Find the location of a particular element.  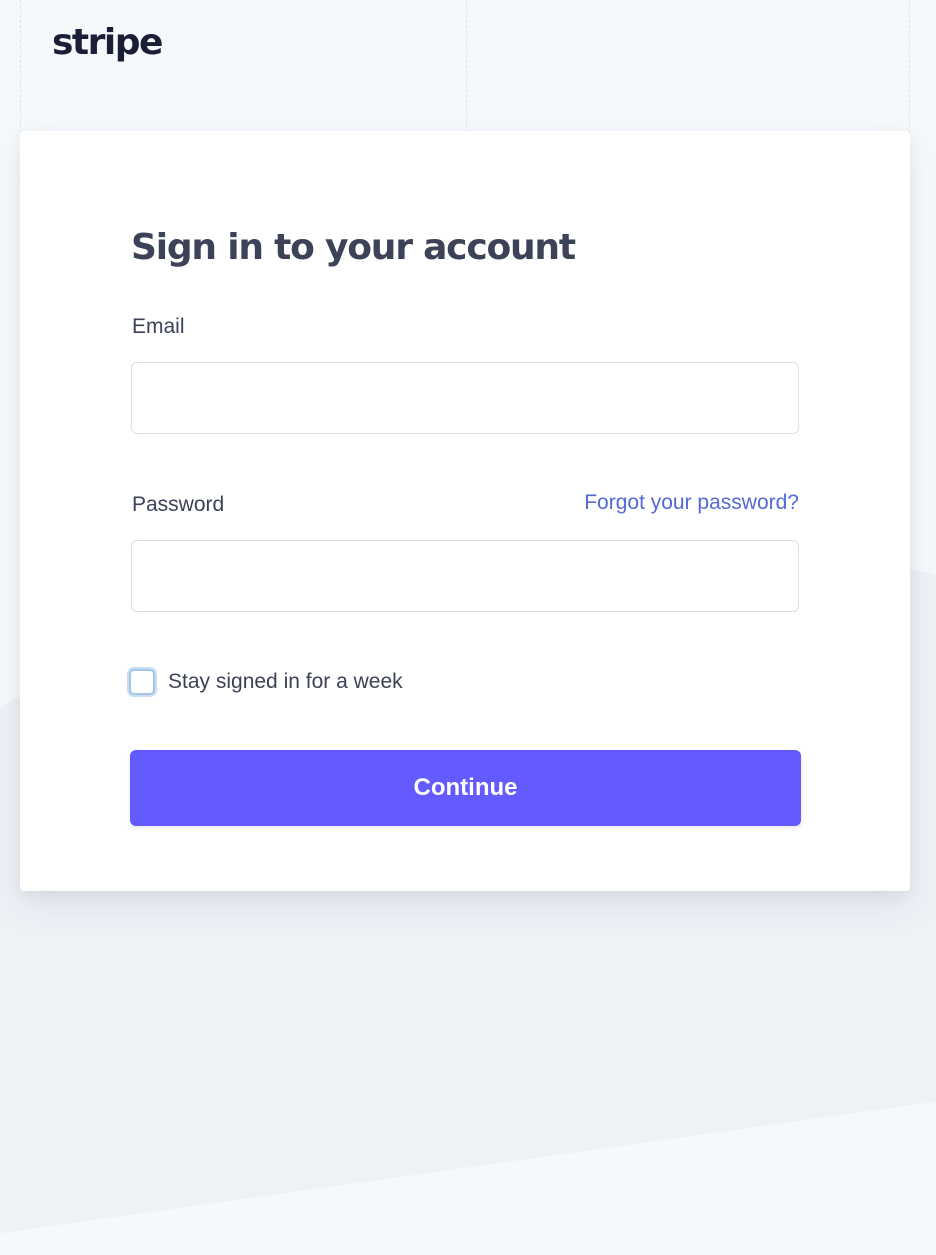

stay-signed-in-checkbox is located at coordinates (142, 682).